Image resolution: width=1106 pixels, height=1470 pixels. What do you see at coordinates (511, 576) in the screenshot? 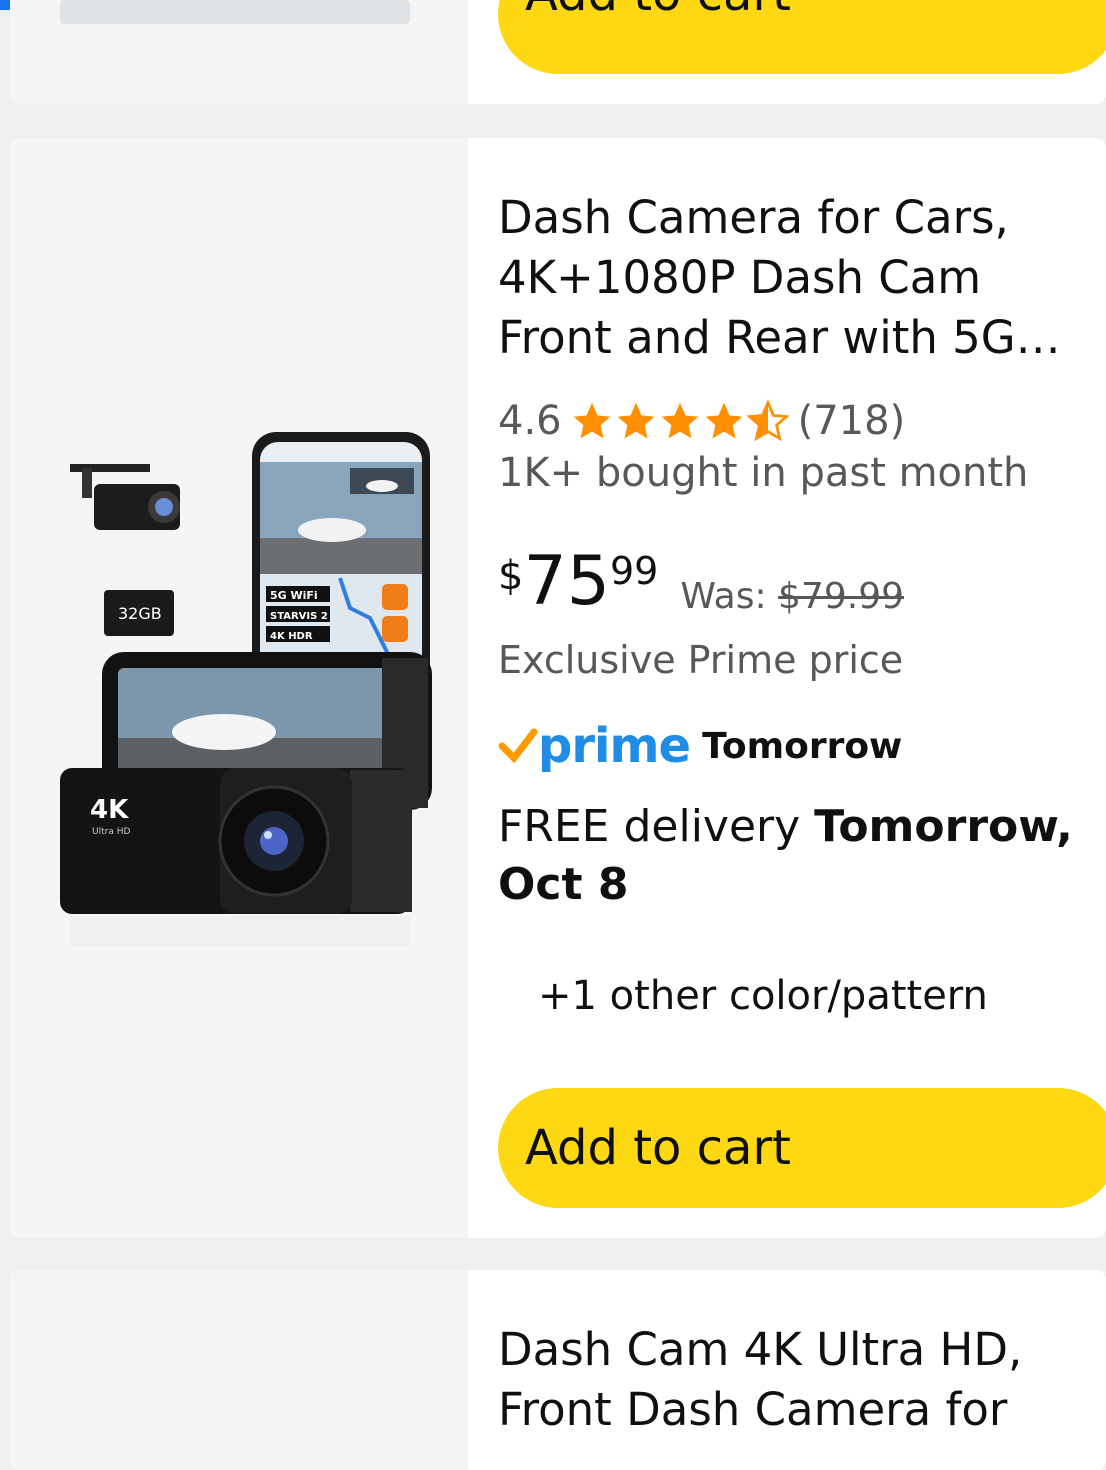
I see `price-currency: $` at bounding box center [511, 576].